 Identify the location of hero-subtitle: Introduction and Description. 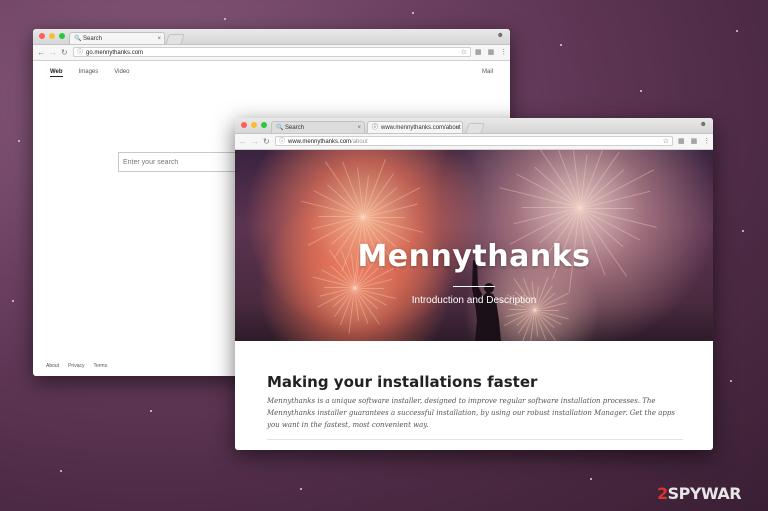
(474, 300).